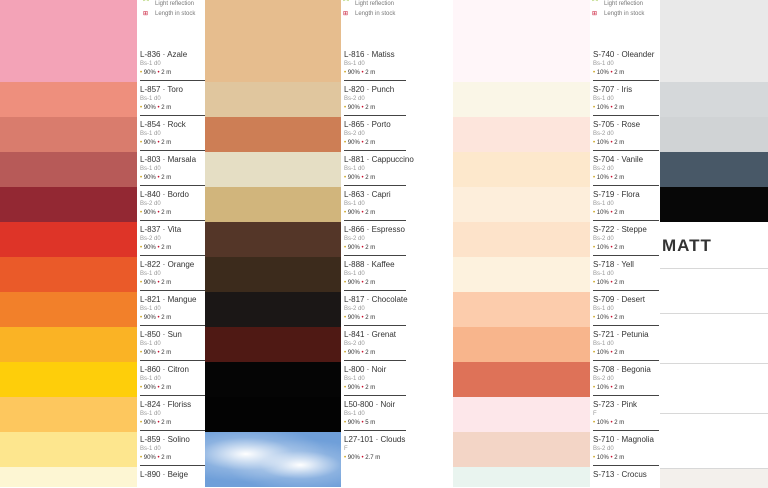 This screenshot has height=488, width=768. I want to click on swatch-label: L-857 · Toro Bs-1 d0 • 90% • 2 m, so click(161, 99).